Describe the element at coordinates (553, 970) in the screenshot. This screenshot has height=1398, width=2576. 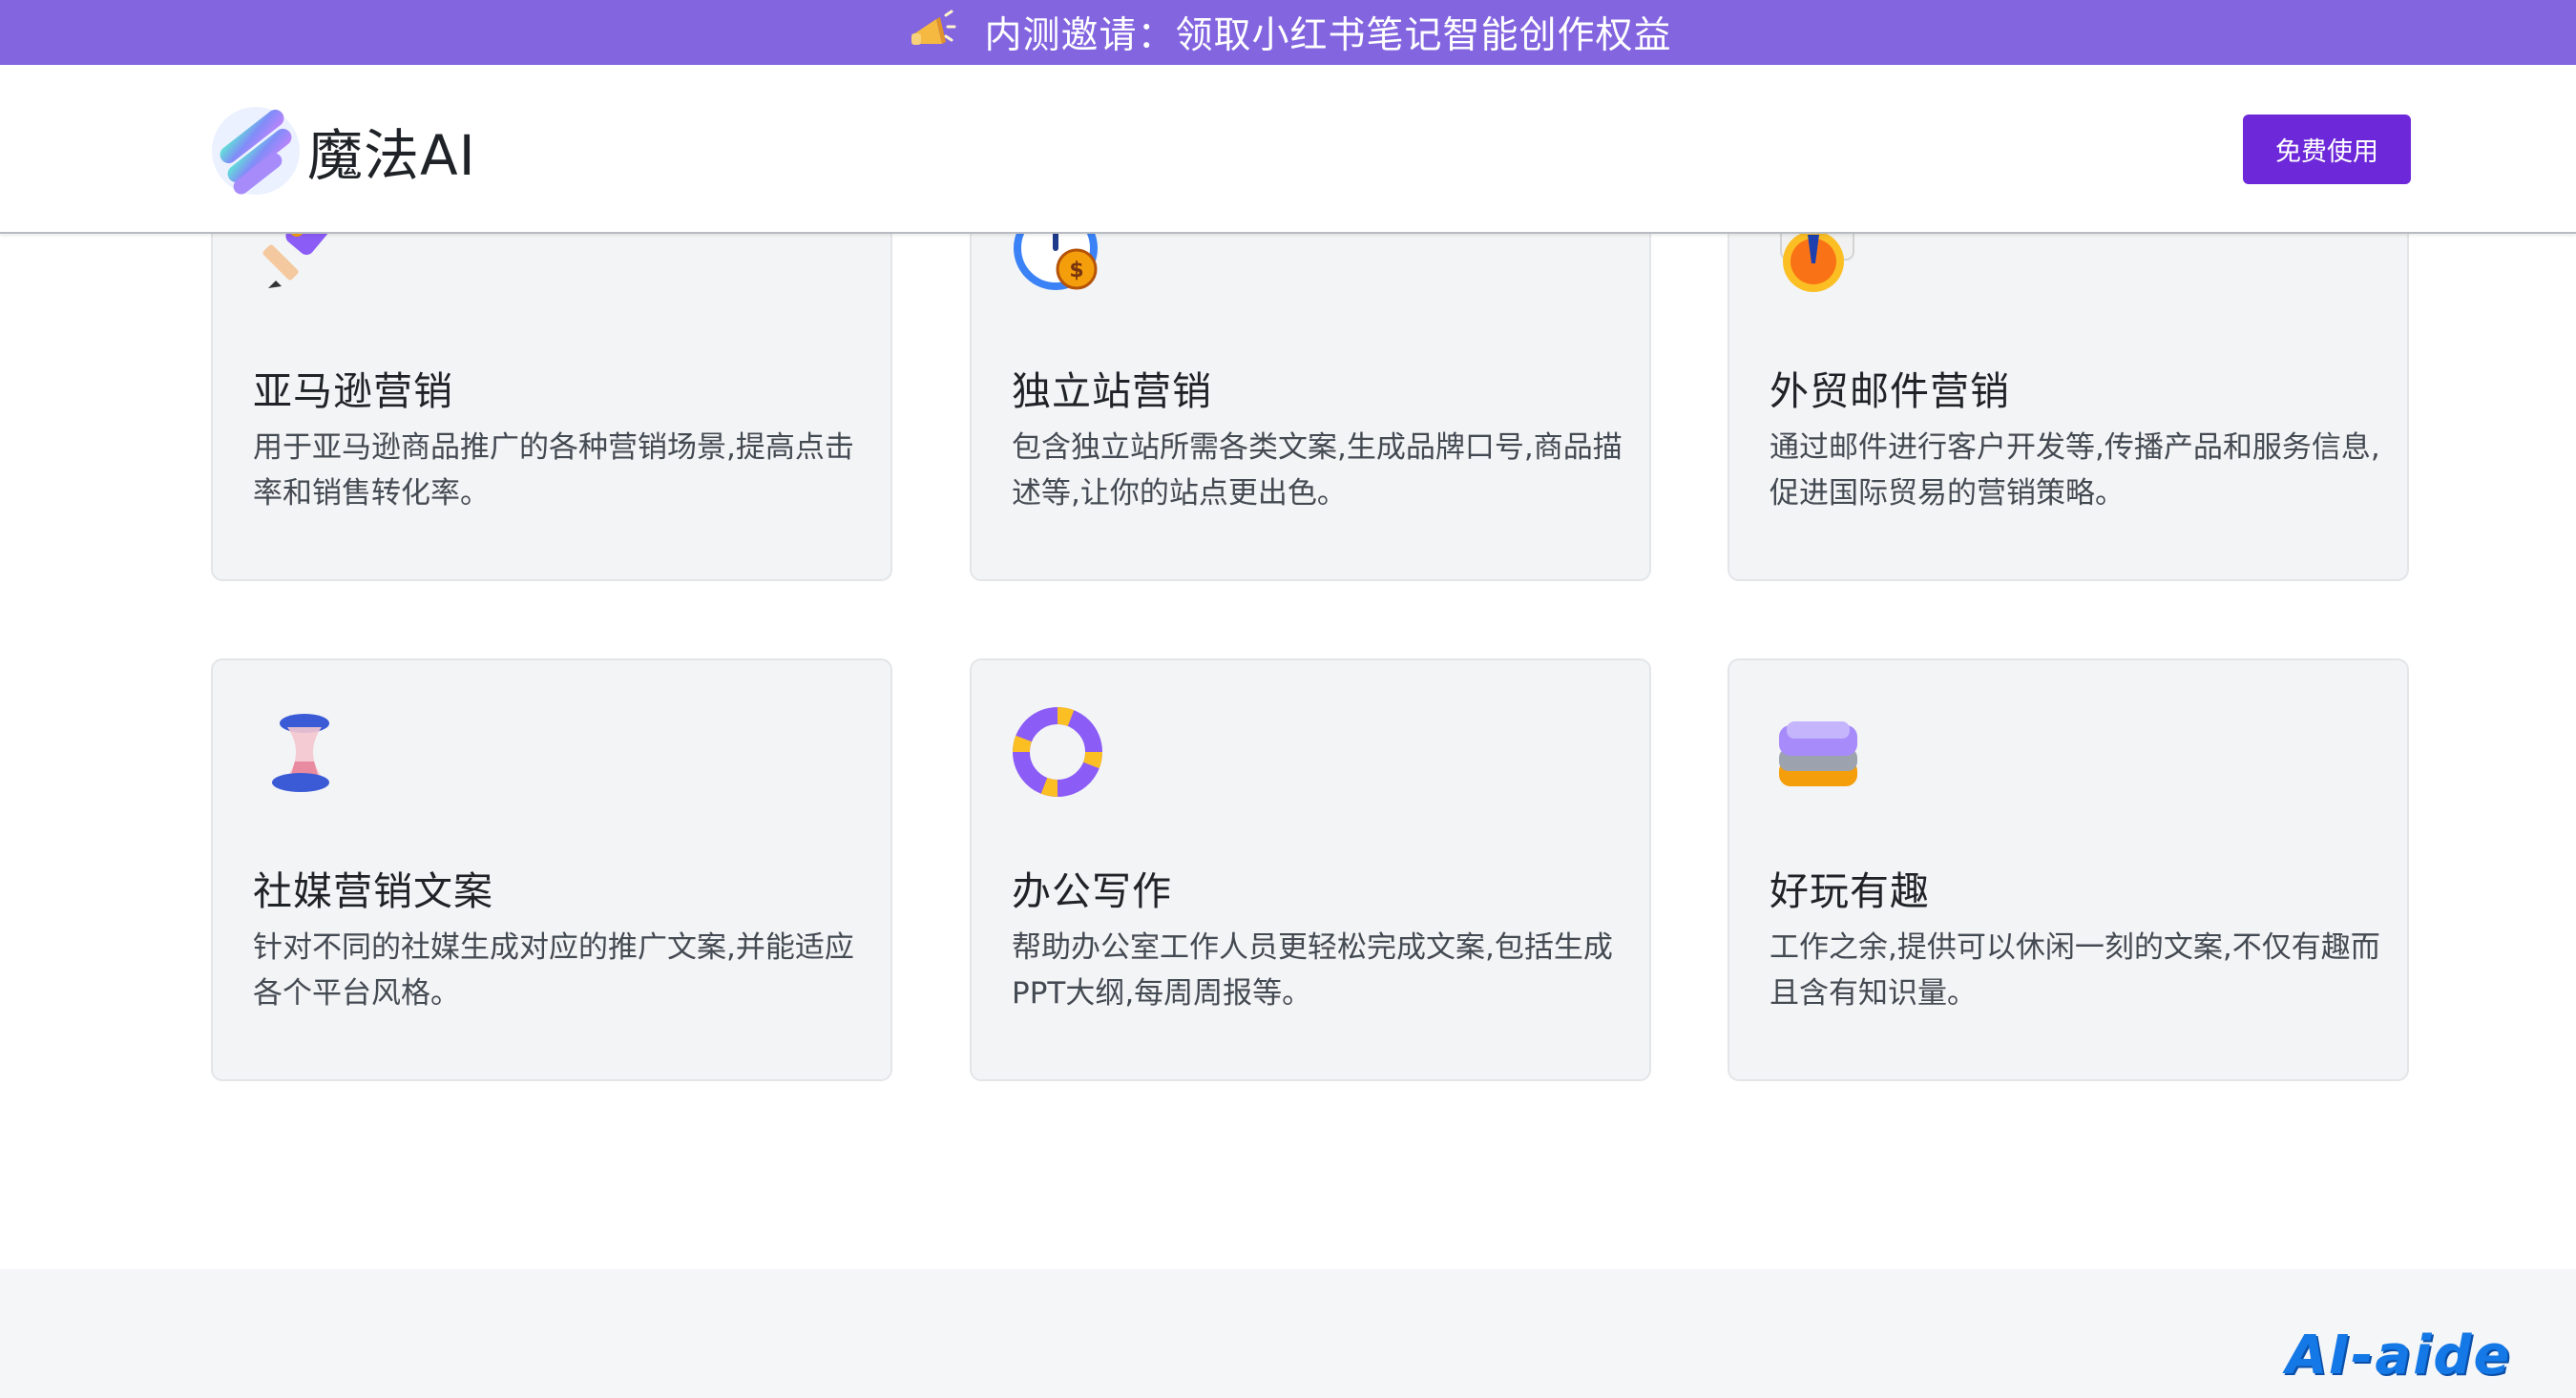
I see `card-description: 针对不同的社媒生成对应的推广文案,并能适应各个平台风格。` at that location.